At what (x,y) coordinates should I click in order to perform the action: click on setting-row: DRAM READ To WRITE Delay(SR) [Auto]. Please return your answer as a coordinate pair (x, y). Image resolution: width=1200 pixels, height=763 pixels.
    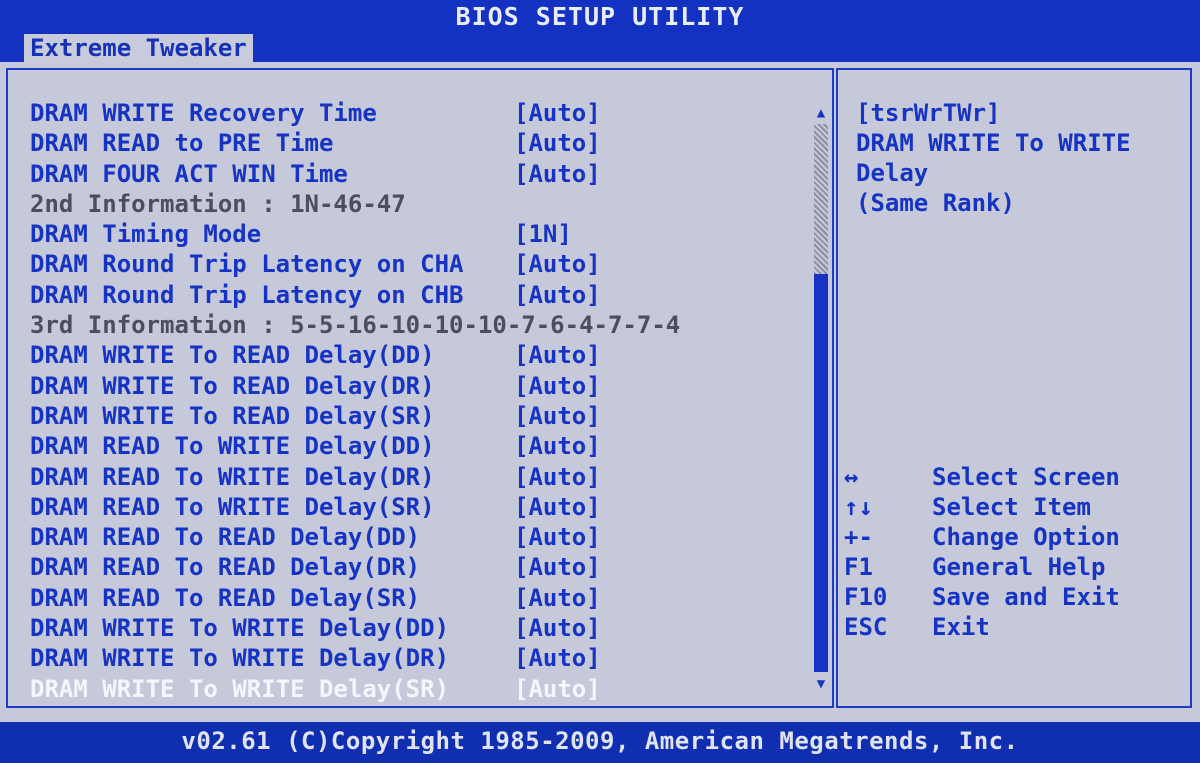
    Looking at the image, I should click on (420, 507).